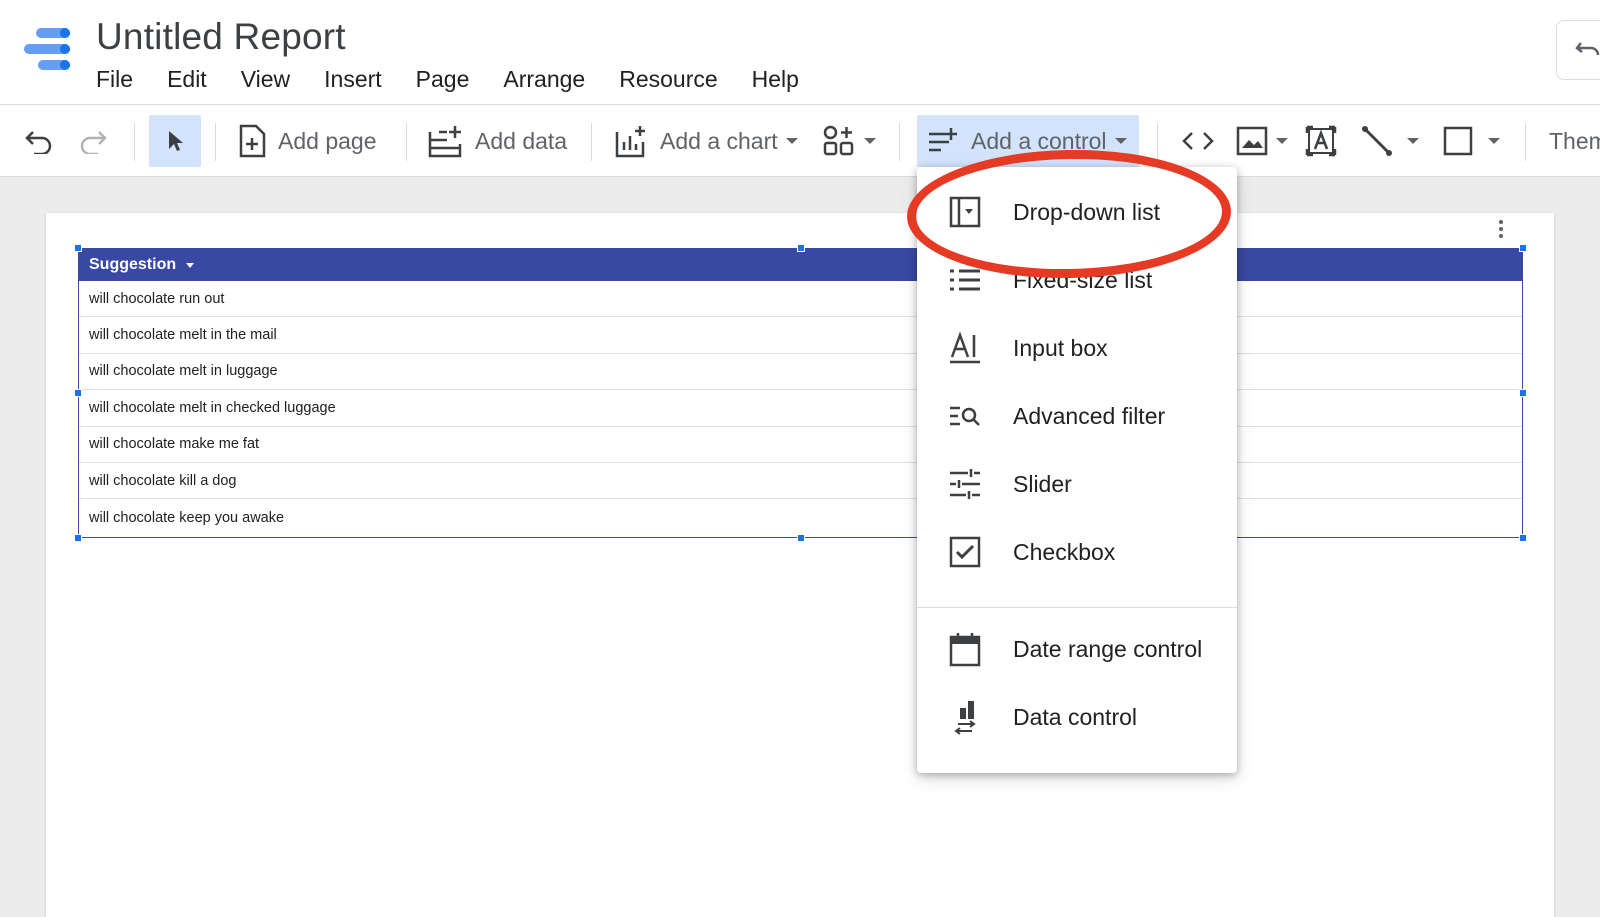 Image resolution: width=1600 pixels, height=917 pixels. Describe the element at coordinates (965, 416) in the screenshot. I see `advanced-filter-icon` at that location.